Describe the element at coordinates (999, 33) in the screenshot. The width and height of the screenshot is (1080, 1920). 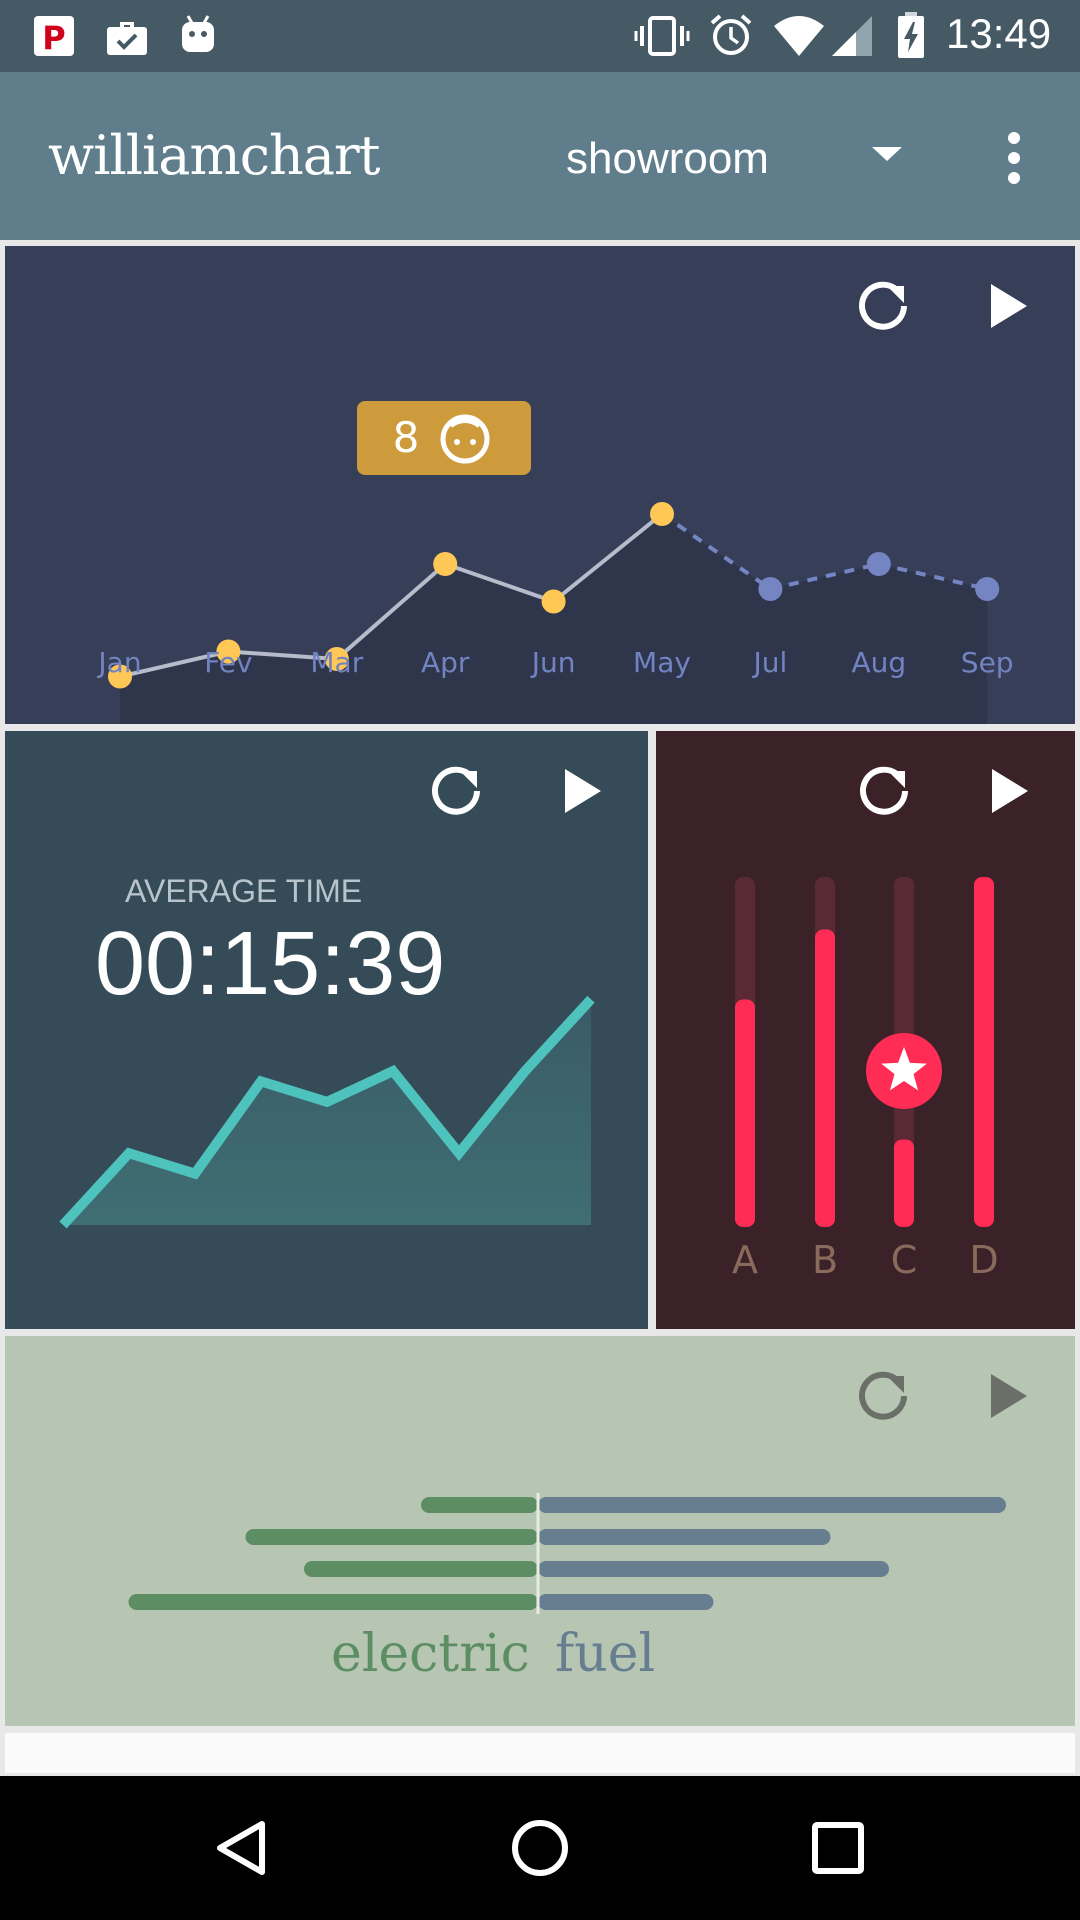
I see `status-time: 13:49` at that location.